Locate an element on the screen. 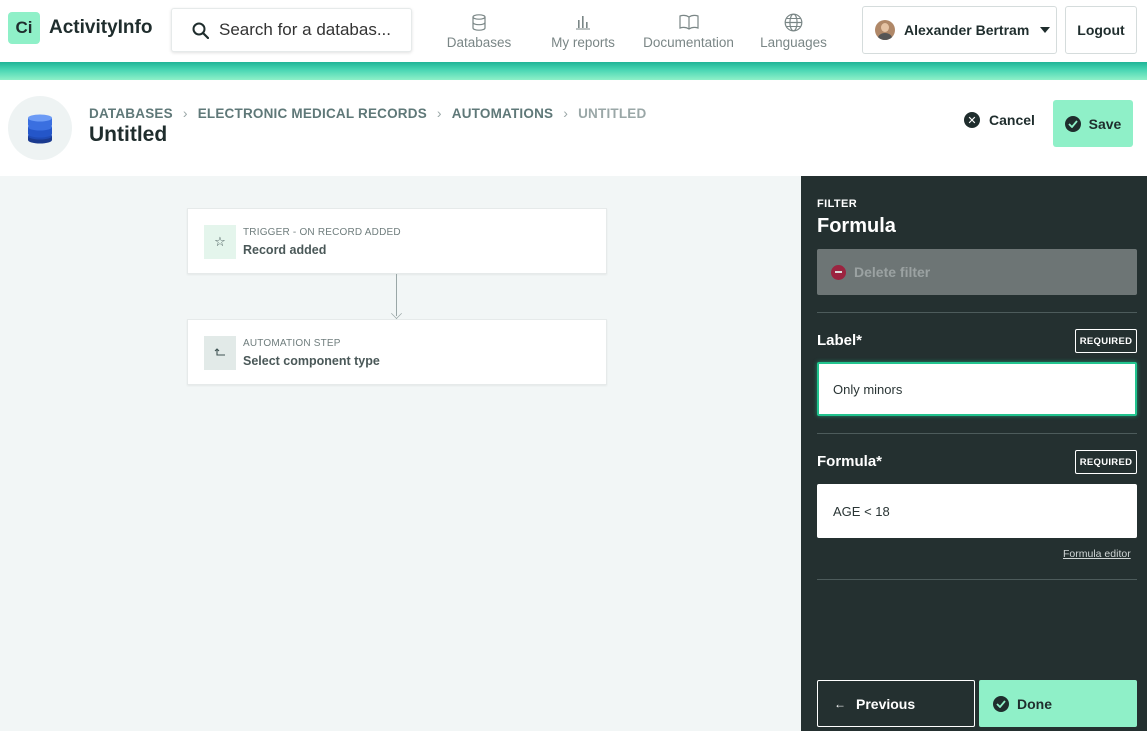 The image size is (1147, 731). label-field-label: Label* is located at coordinates (840, 340).